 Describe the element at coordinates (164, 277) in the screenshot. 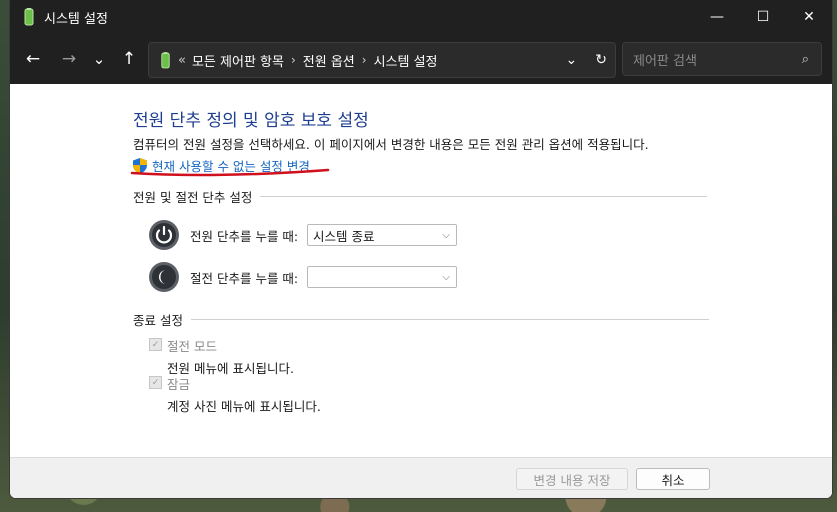

I see `sleep-button-icon` at that location.